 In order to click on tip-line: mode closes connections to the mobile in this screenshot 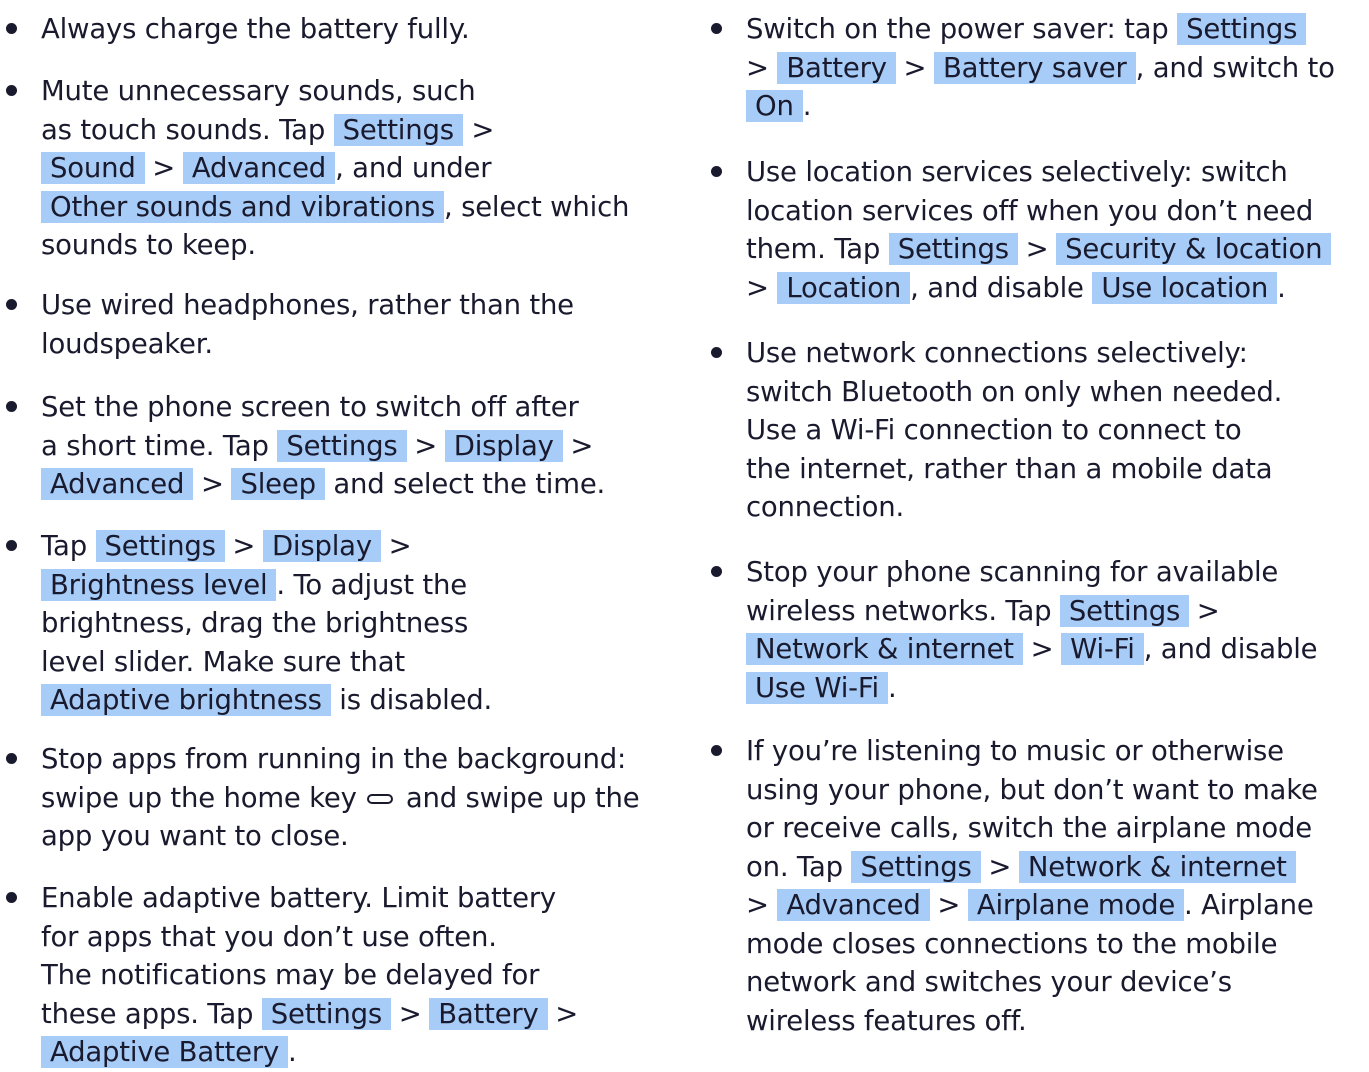, I will do `click(1012, 943)`.